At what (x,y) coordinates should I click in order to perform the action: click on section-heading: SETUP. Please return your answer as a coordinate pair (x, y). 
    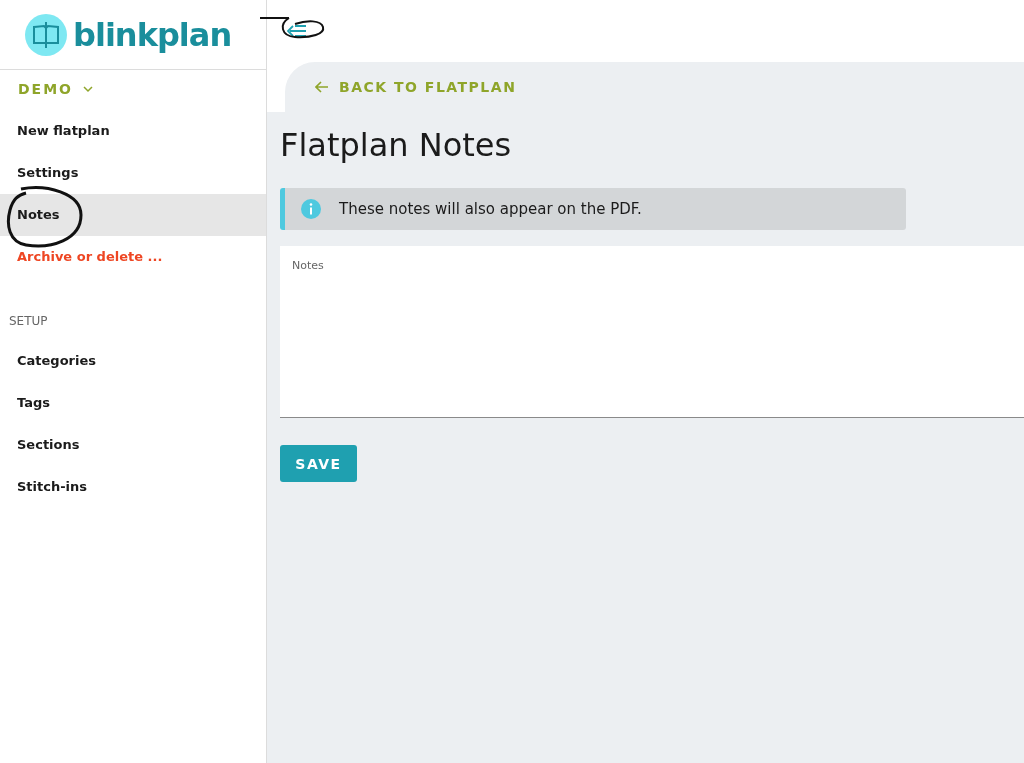
    Looking at the image, I should click on (28, 321).